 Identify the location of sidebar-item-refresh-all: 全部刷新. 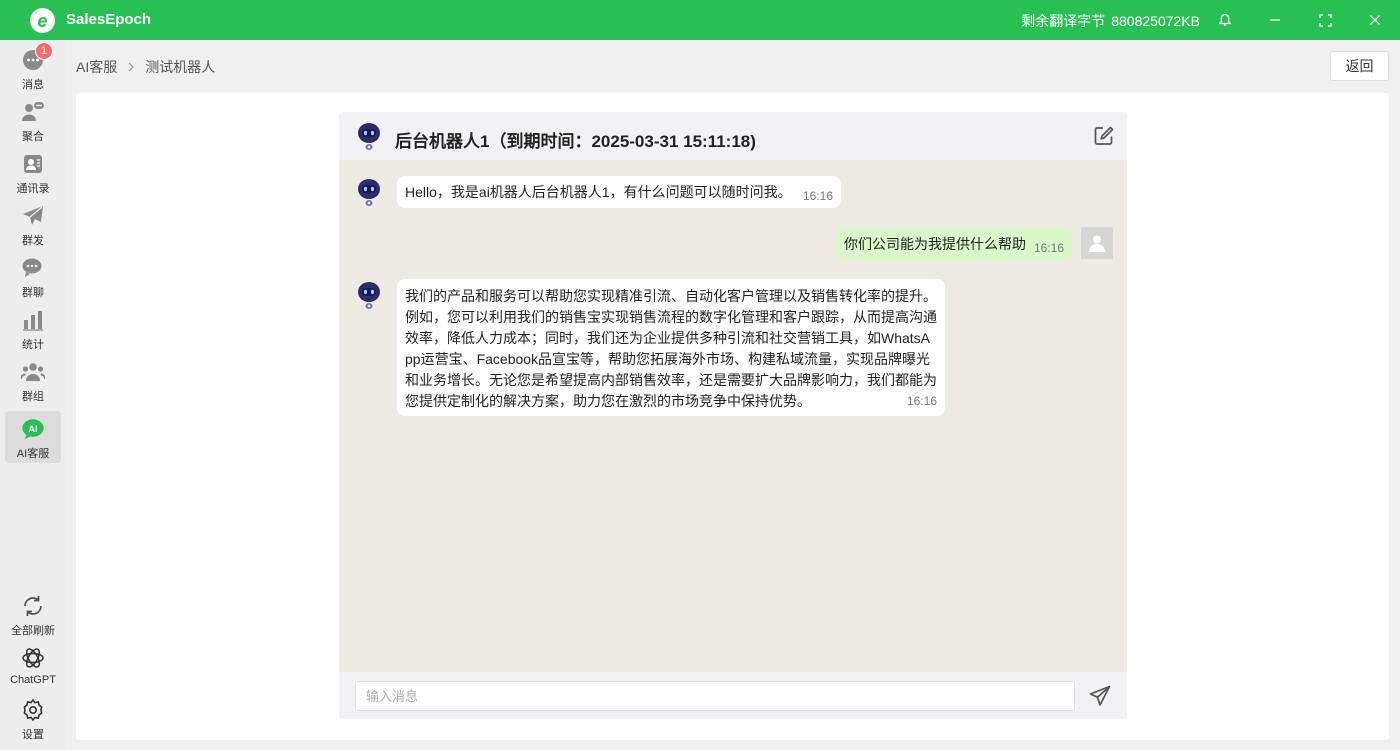
(33, 614).